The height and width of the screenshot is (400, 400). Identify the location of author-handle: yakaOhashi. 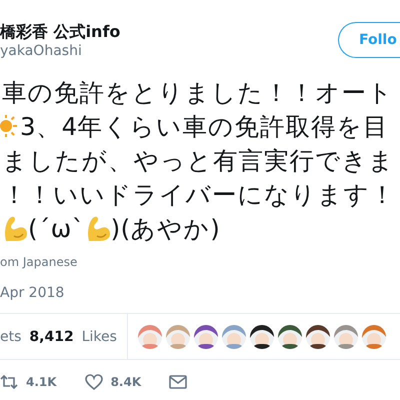
(60, 51).